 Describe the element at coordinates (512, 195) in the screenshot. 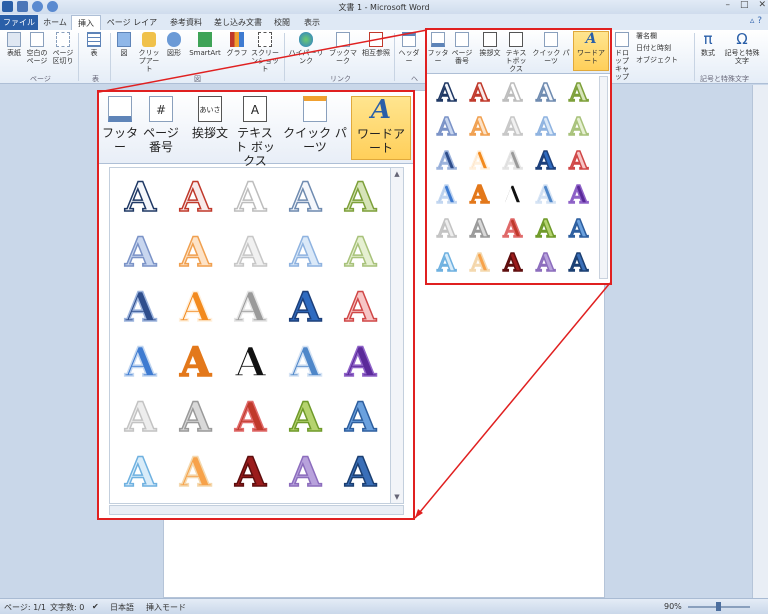

I see `wordart-style-18: A` at that location.